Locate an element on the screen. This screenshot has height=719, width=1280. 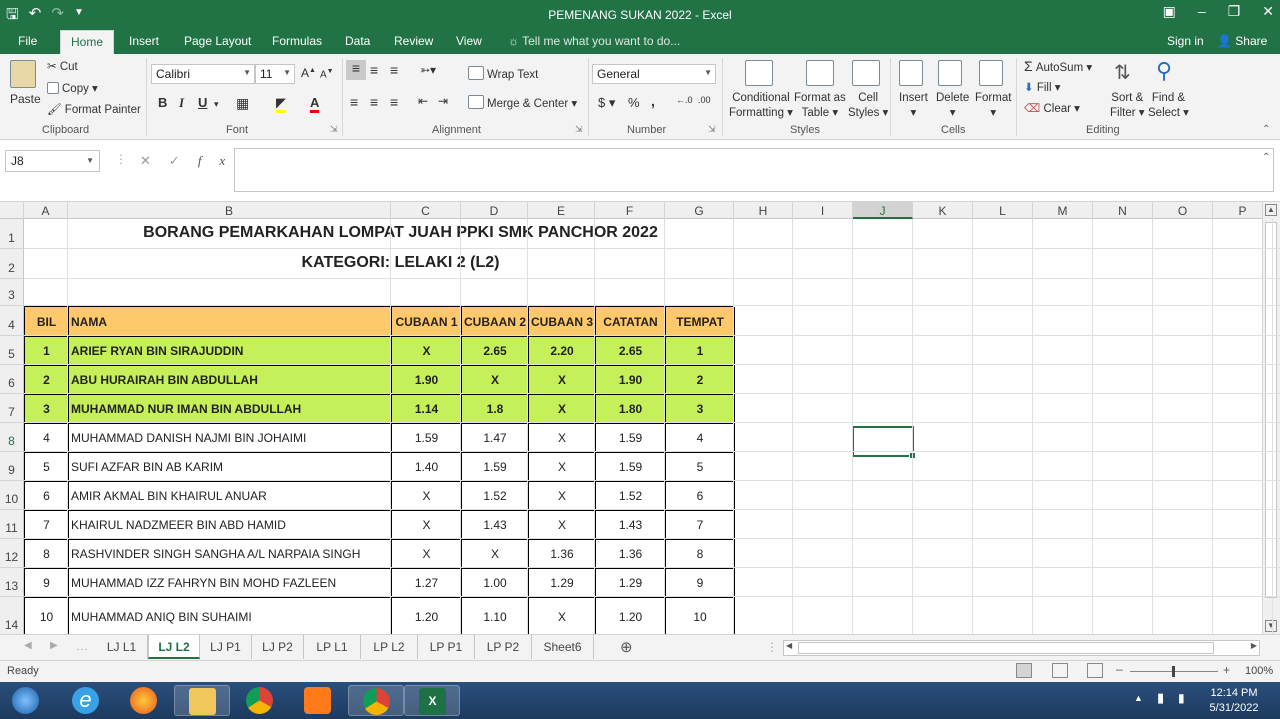
table-cell: 1 is located at coordinates (700, 351).